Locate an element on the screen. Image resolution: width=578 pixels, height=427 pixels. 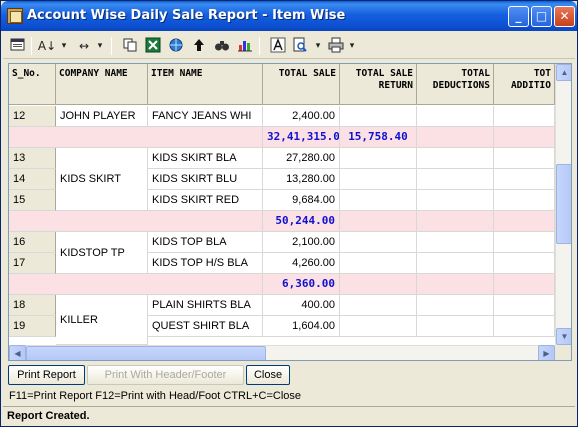
subtotal-row: 50,244.00 is located at coordinates (282, 221).